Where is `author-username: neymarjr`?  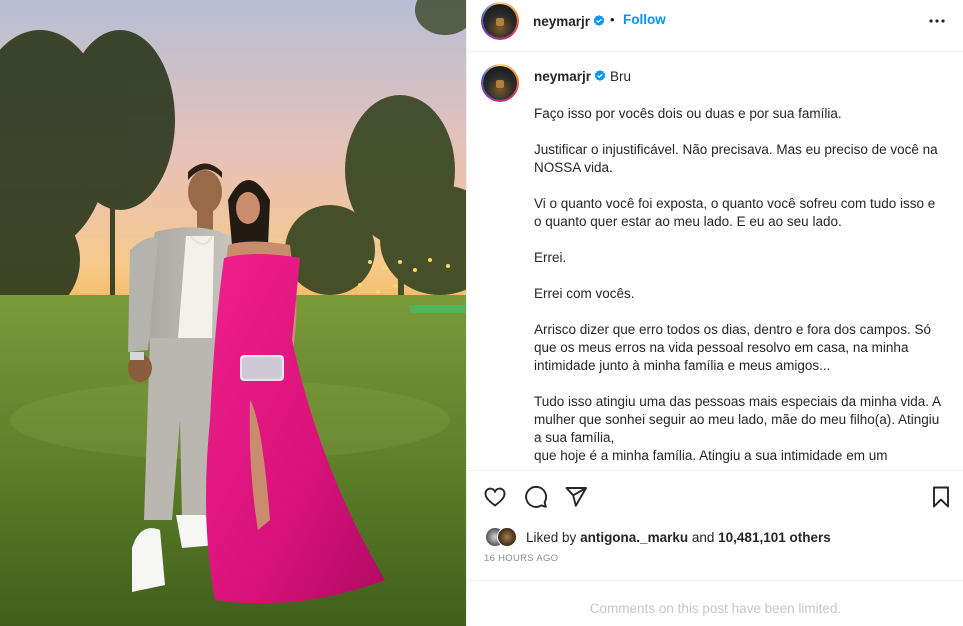
author-username: neymarjr is located at coordinates (561, 21).